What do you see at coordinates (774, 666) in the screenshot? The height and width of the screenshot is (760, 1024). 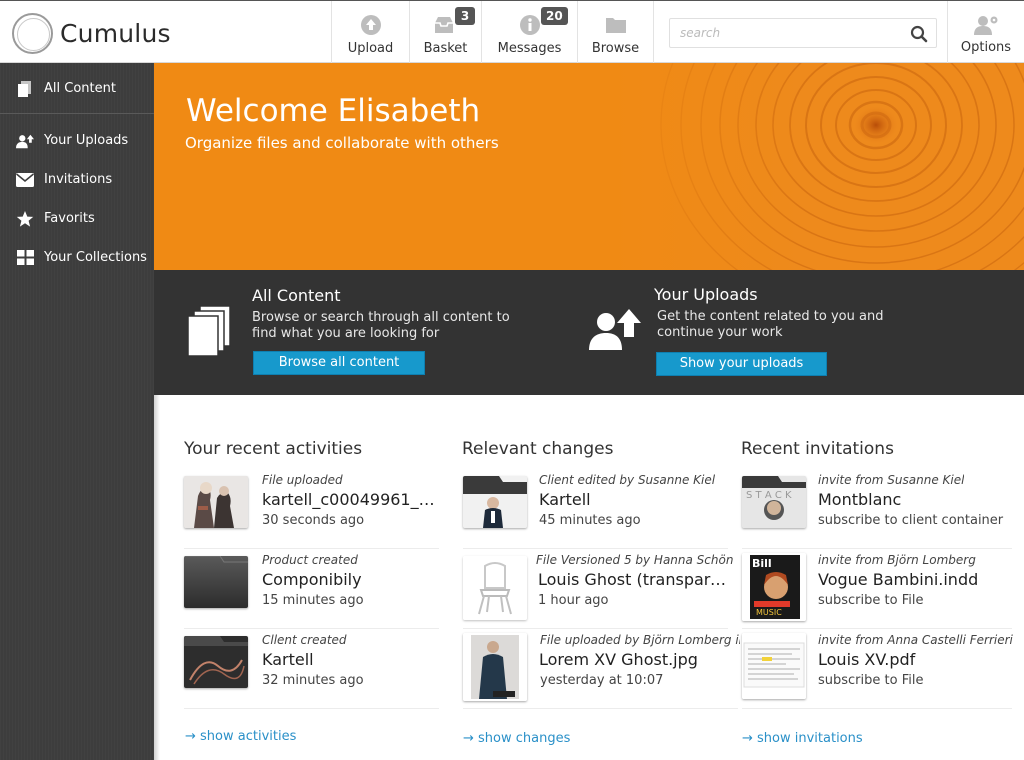 I see `document-thumbnail` at bounding box center [774, 666].